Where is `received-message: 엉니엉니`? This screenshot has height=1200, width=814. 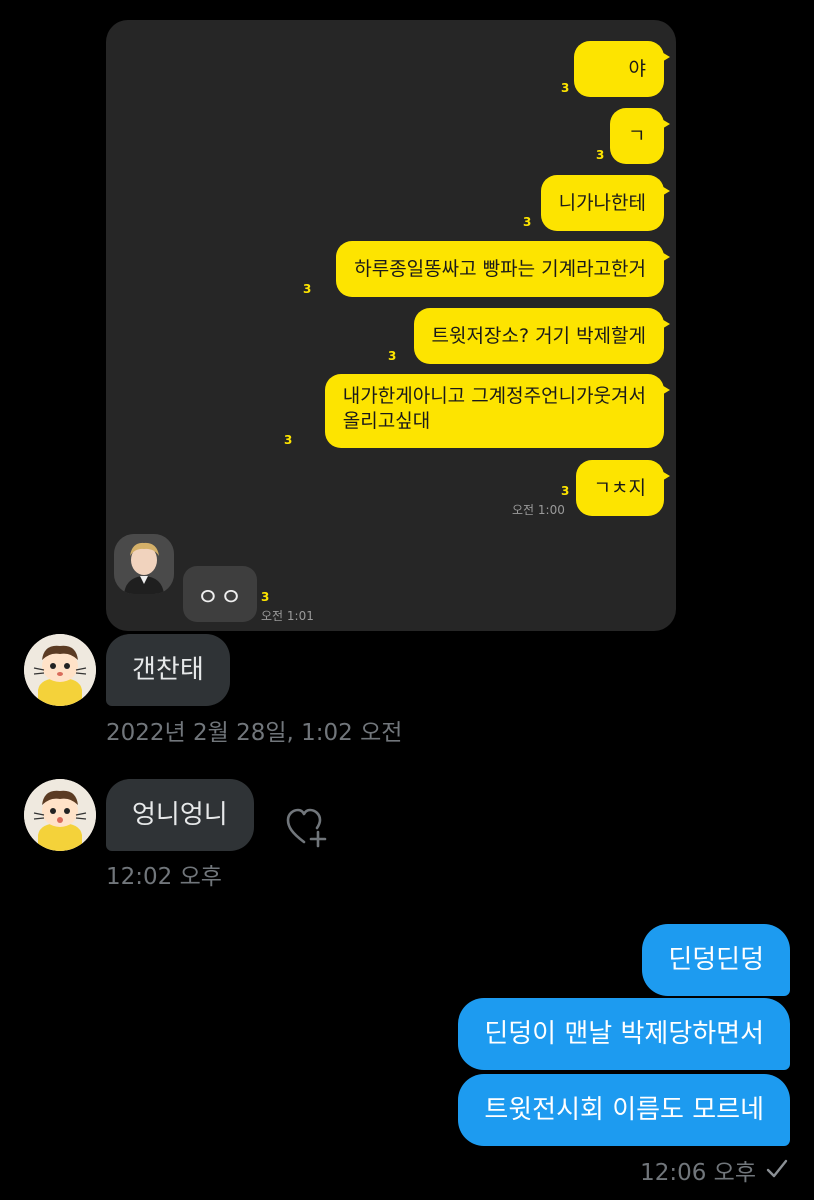
received-message: 엉니엉니 is located at coordinates (180, 815).